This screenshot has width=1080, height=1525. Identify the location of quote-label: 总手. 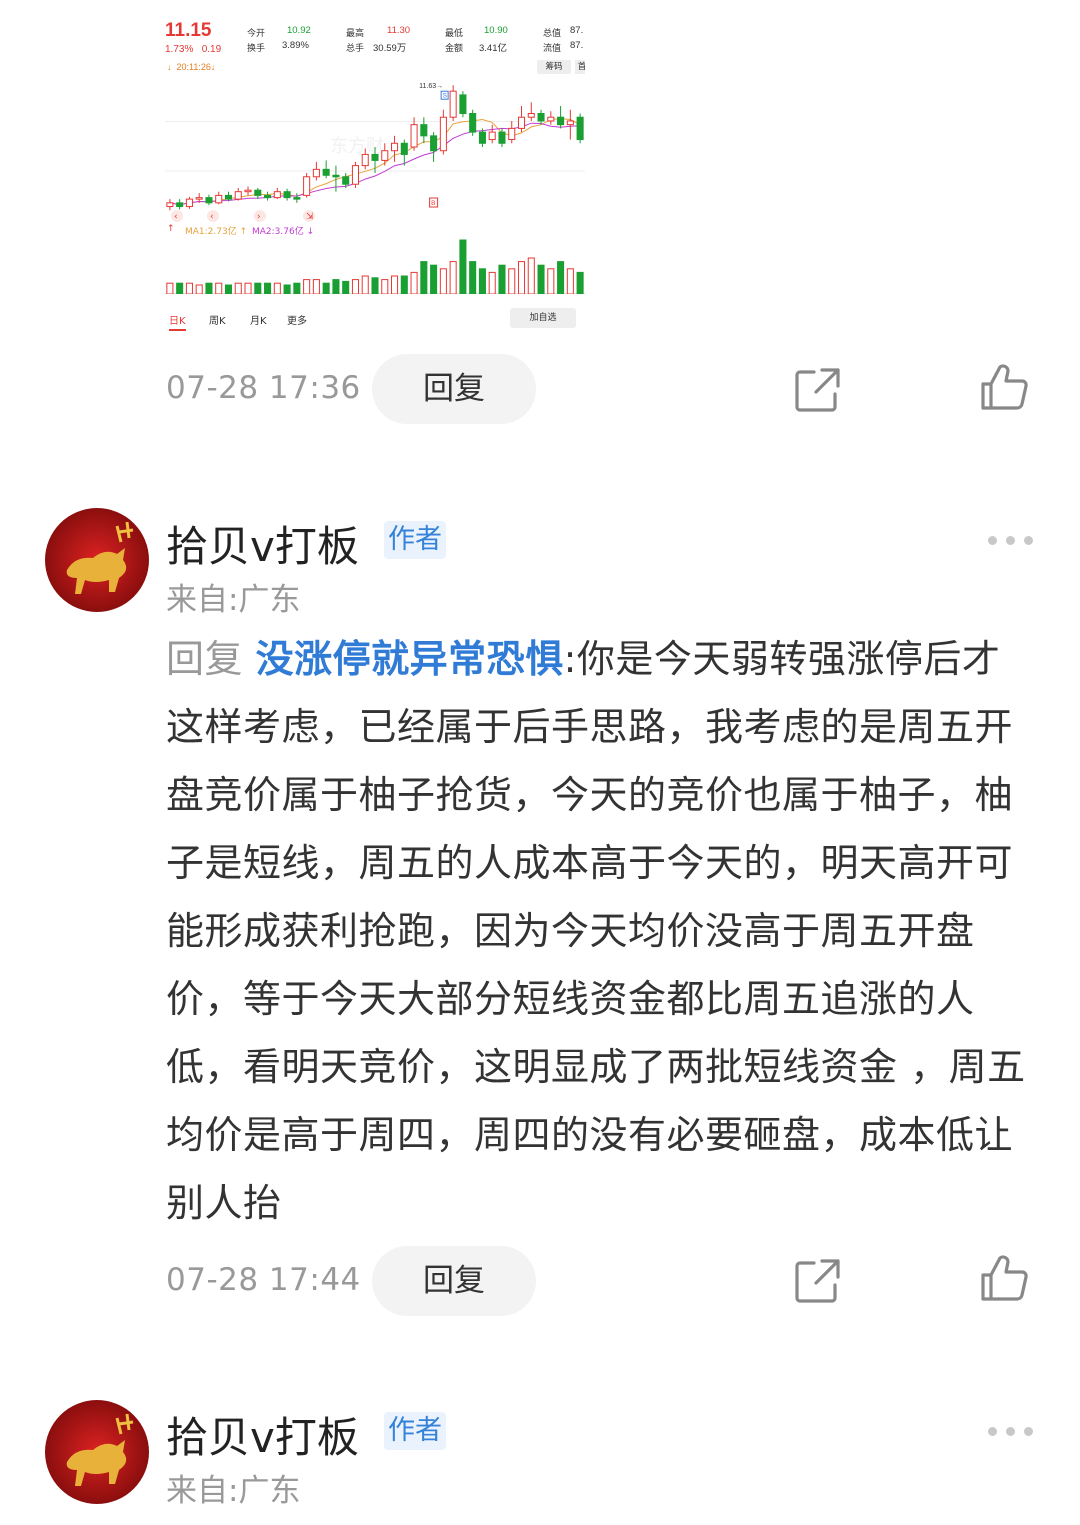
(355, 48).